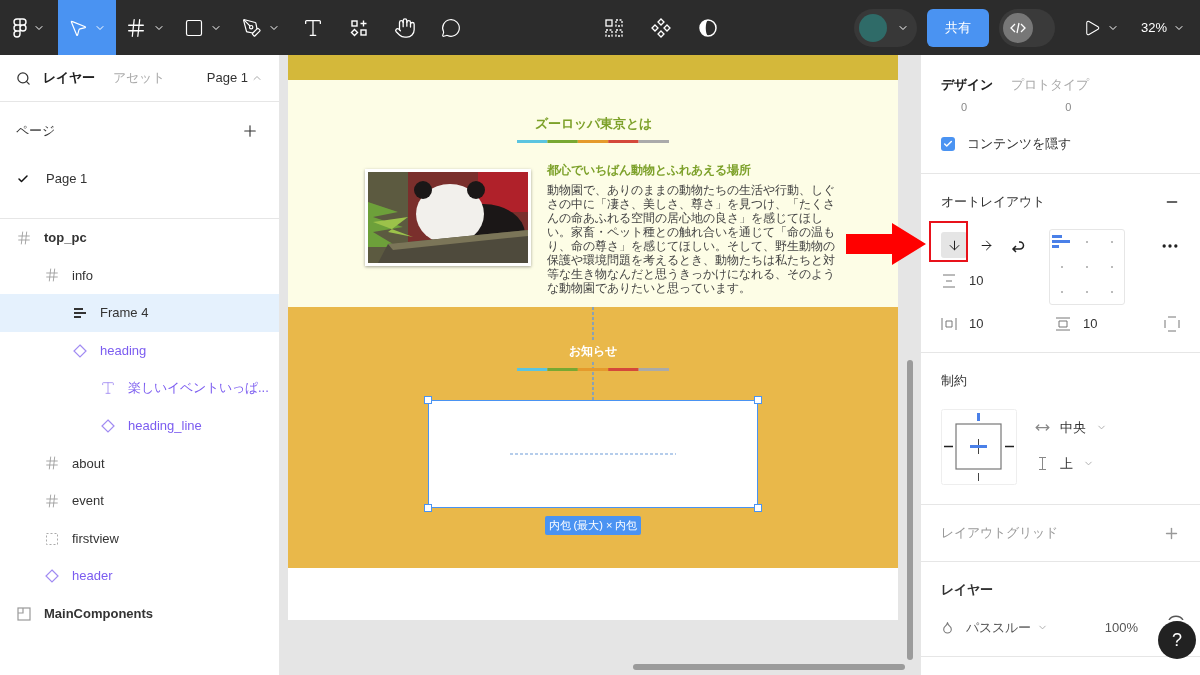 This screenshot has height=675, width=1200. I want to click on dev-mode-toggle, so click(1026, 27).